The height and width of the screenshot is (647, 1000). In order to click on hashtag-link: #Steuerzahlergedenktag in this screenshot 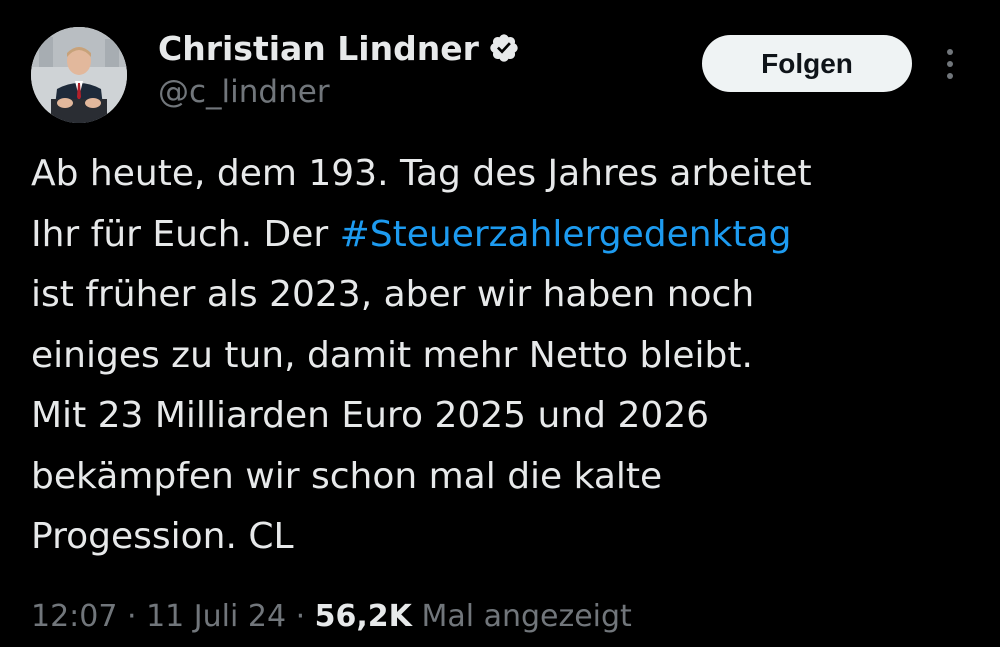, I will do `click(566, 234)`.